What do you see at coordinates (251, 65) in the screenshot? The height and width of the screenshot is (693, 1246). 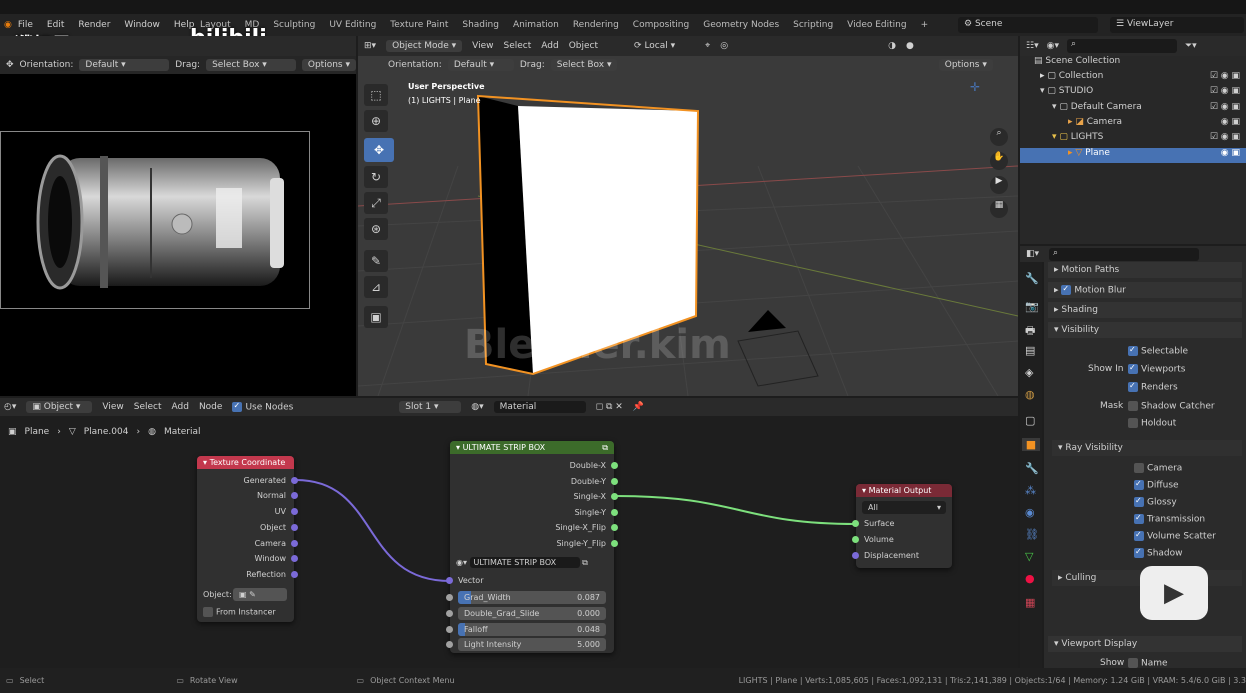 I see `drag-dropdown: Select Box ▾` at bounding box center [251, 65].